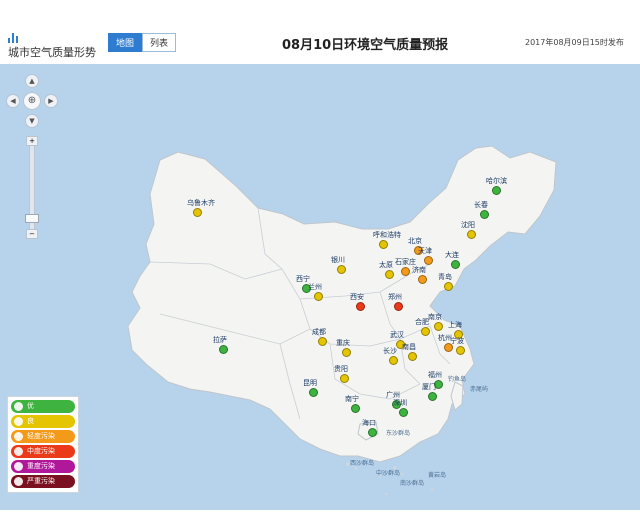  I want to click on city-label: 重庆, so click(343, 343).